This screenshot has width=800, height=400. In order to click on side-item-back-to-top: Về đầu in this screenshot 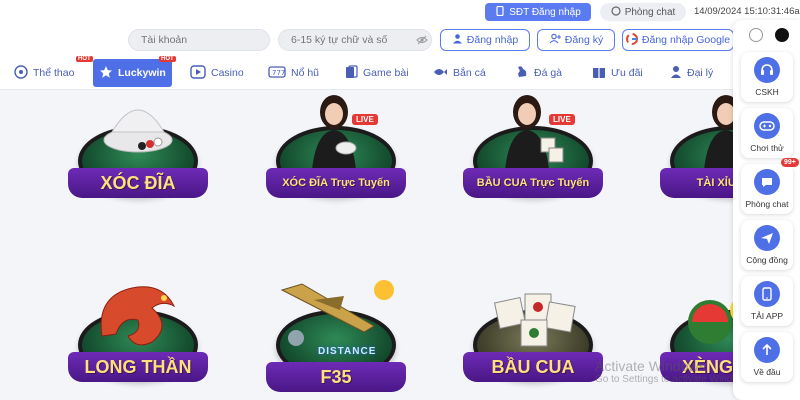, I will do `click(767, 357)`.